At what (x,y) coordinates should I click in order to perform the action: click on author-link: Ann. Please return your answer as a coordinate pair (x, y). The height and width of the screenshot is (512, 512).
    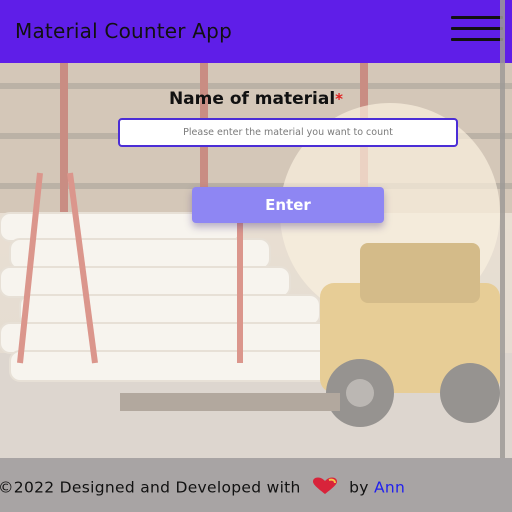
    Looking at the image, I should click on (389, 488).